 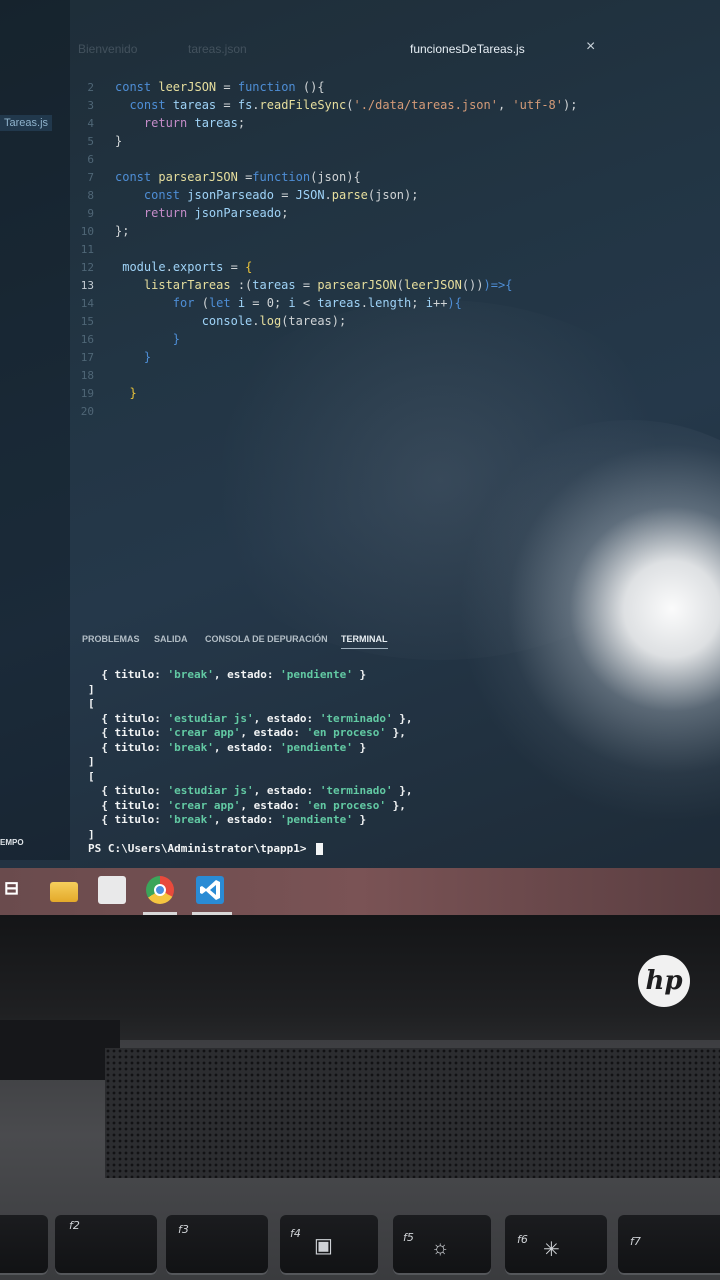 What do you see at coordinates (267, 195) in the screenshot?
I see `code-line: const jsonParseado = JSON.parse(json);` at bounding box center [267, 195].